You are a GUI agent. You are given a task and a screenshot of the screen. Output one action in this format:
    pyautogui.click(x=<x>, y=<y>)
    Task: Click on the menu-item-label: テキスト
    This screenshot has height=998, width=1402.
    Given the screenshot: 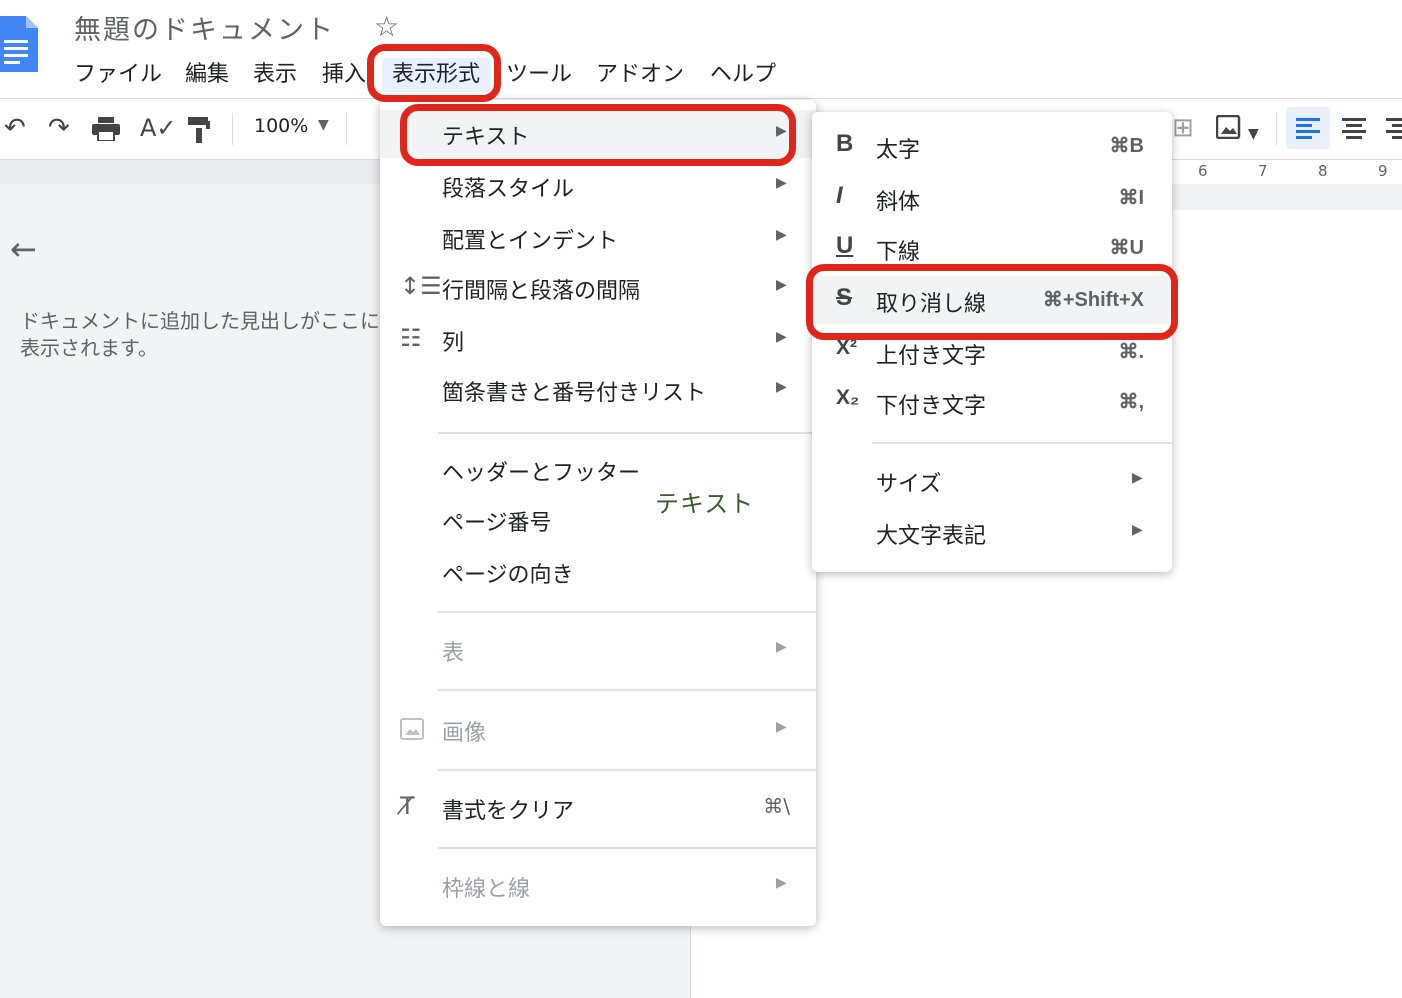 What is the action you would take?
    pyautogui.click(x=486, y=137)
    